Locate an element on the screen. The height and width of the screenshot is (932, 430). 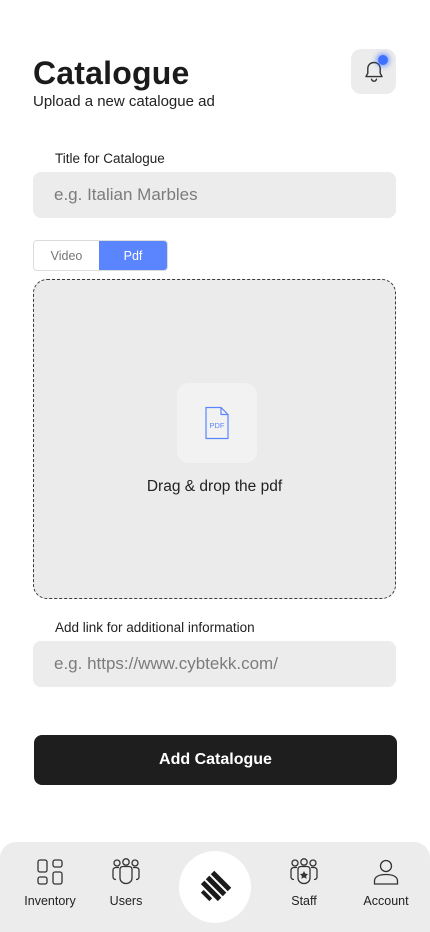
page-title: Catalogue is located at coordinates (111, 73).